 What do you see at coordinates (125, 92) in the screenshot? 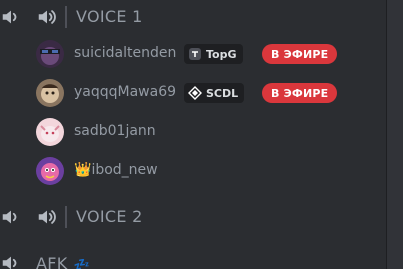
I see `username: yaqqqMawa69` at bounding box center [125, 92].